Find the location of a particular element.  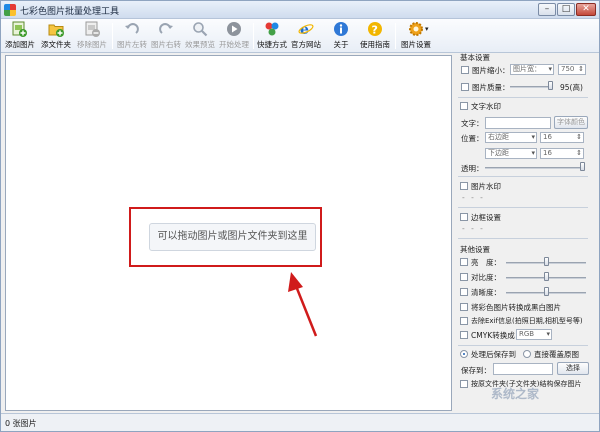

magnifier-icon is located at coordinates (200, 29).